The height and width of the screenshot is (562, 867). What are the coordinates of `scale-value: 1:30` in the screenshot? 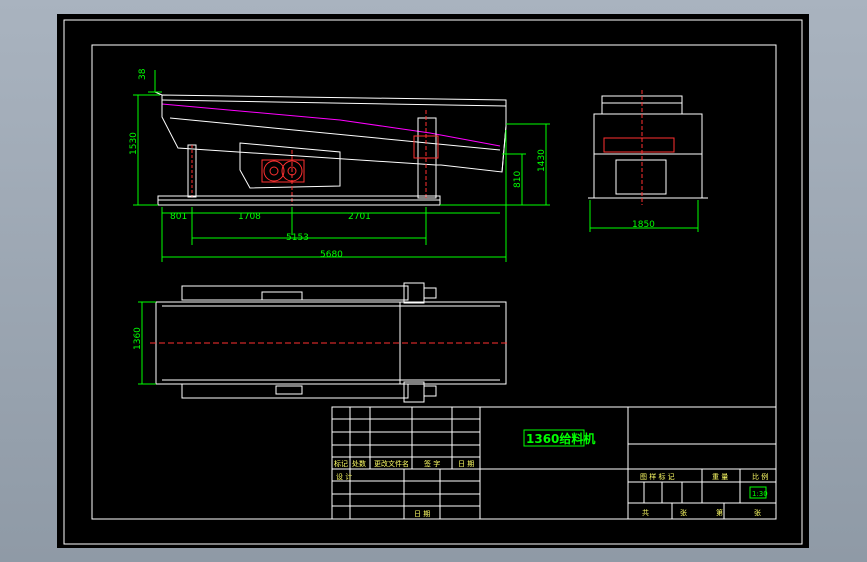 It's located at (760, 494).